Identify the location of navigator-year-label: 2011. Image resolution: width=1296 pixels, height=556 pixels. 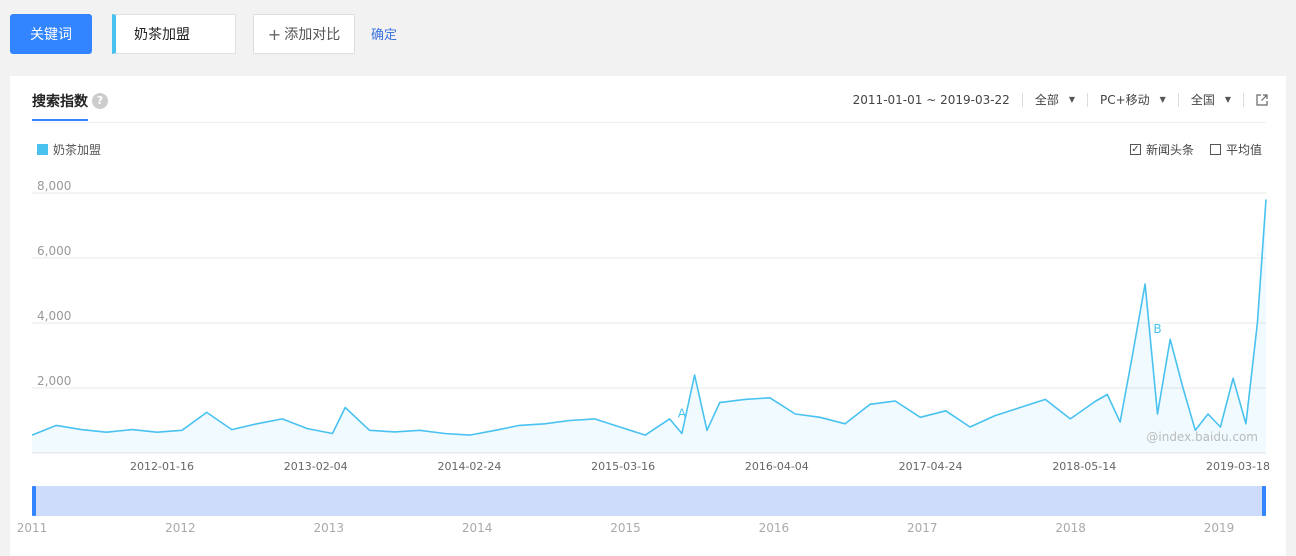
(32, 528).